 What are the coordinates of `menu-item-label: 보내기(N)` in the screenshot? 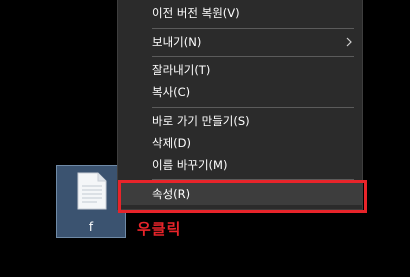 It's located at (177, 42).